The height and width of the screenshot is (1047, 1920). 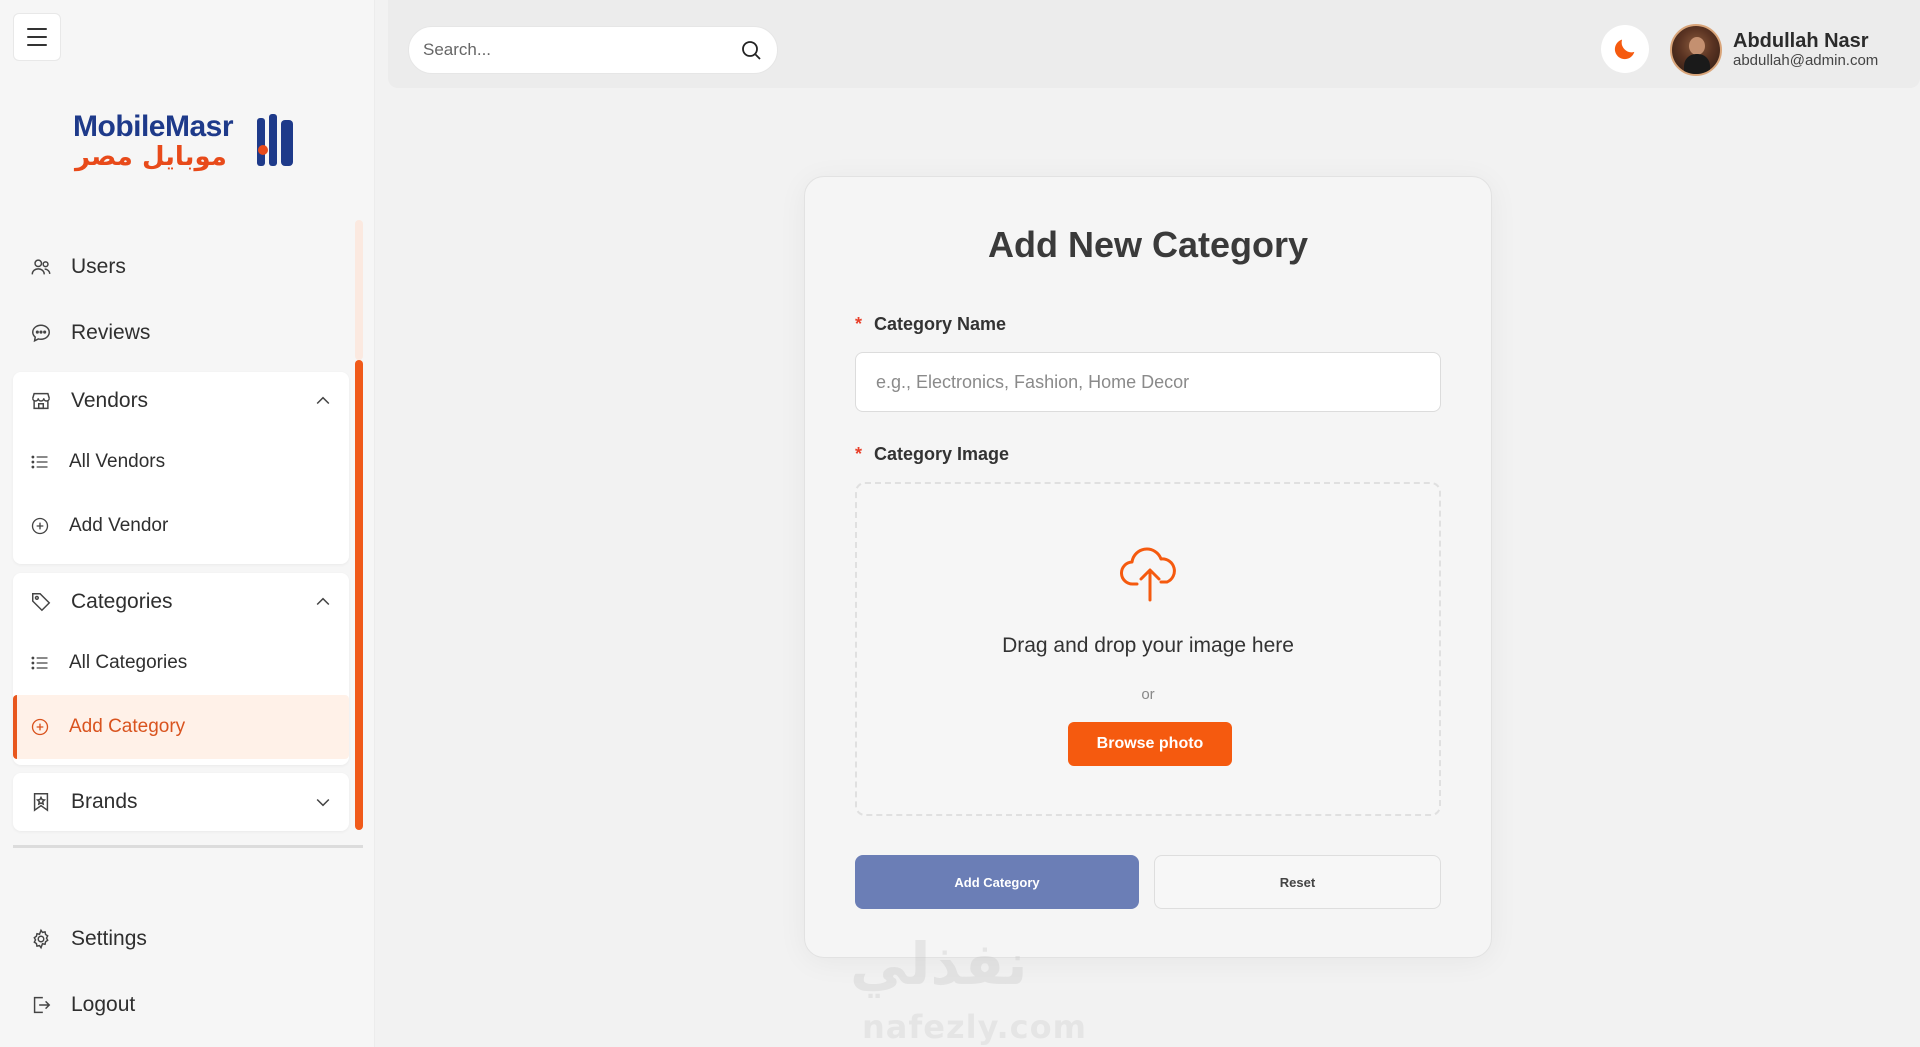 What do you see at coordinates (181, 462) in the screenshot?
I see `sidebar-item-all-vendors: All Vendors` at bounding box center [181, 462].